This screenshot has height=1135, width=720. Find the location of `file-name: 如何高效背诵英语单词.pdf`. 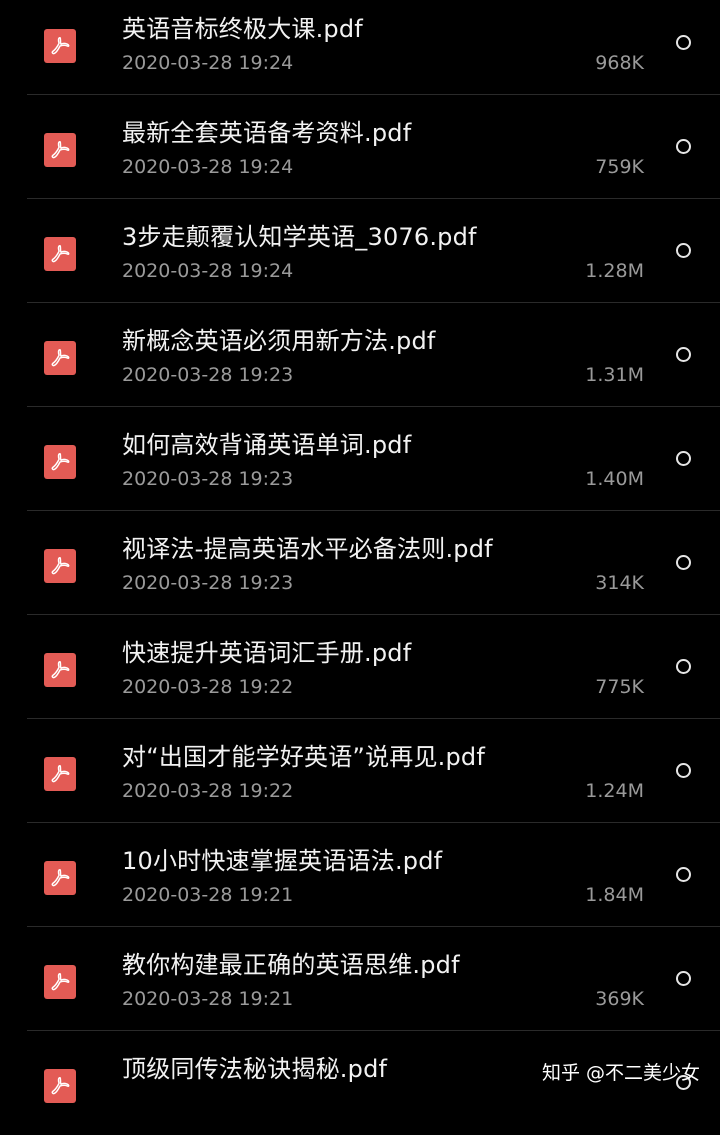

file-name: 如何高效背诵英语单词.pdf is located at coordinates (267, 445).